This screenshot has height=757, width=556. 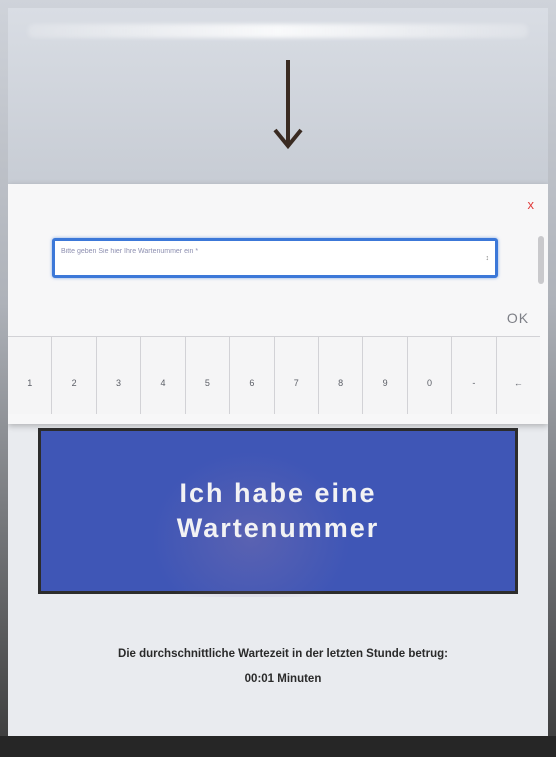 I want to click on close-icon: x, so click(x=531, y=205).